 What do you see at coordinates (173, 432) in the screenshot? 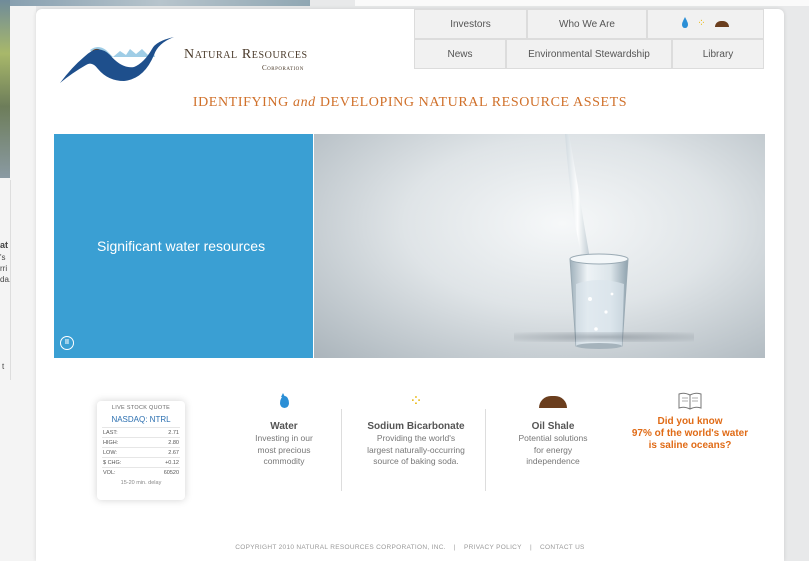
I see `stock-value: 2.71` at bounding box center [173, 432].